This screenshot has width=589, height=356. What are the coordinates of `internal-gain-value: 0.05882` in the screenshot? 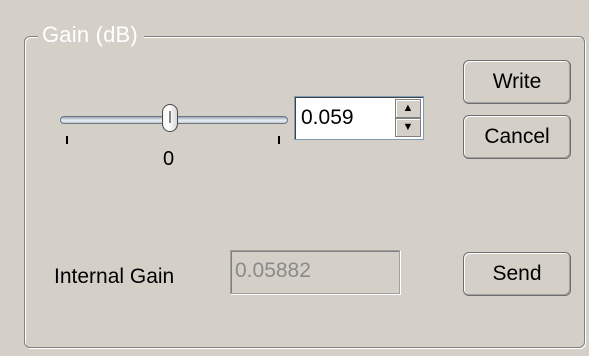 It's located at (273, 270).